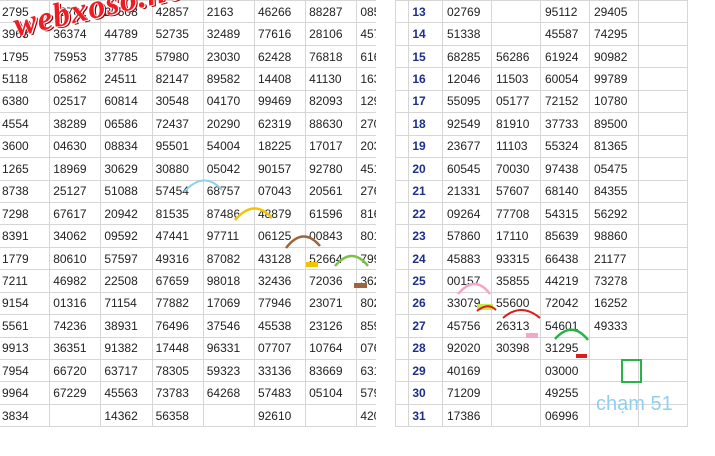 Image resolution: width=715 pixels, height=456 pixels. Describe the element at coordinates (331, 191) in the screenshot. I see `result-cell: 20561` at that location.